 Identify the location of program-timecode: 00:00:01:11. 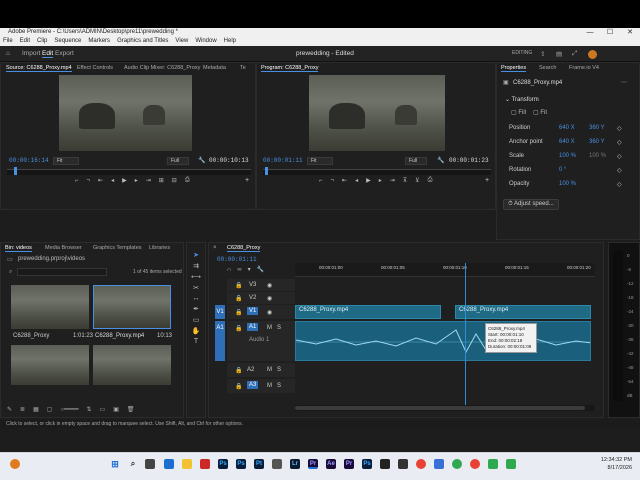
(283, 160).